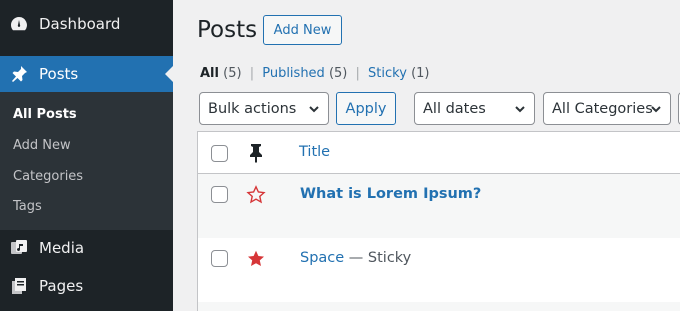 The width and height of the screenshot is (680, 311). What do you see at coordinates (48, 176) in the screenshot?
I see `submenu-item-categories: Categories` at bounding box center [48, 176].